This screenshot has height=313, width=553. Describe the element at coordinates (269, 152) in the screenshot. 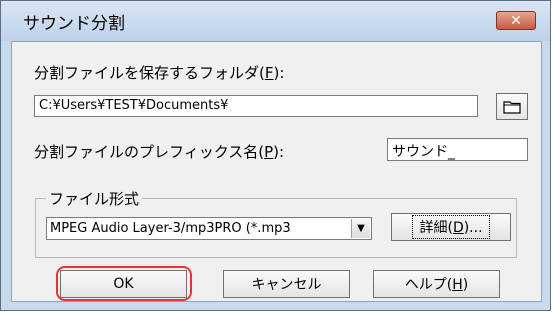

I see `prefix-label-accesskey: P` at that location.